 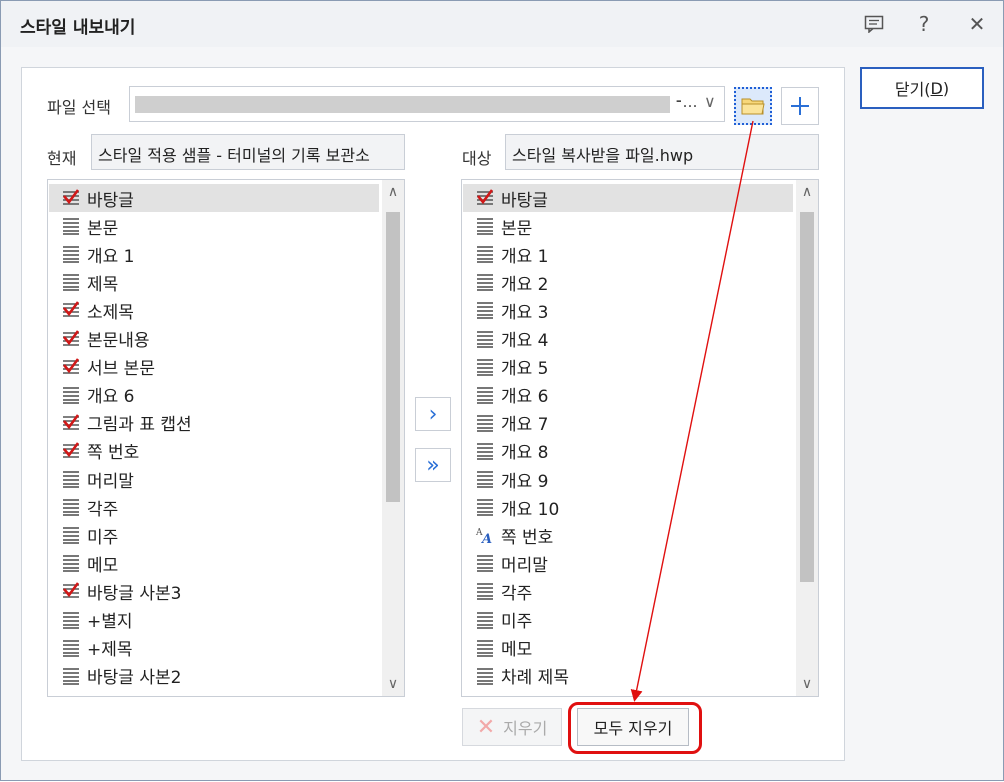 I want to click on style-name: +제목, so click(x=110, y=650).